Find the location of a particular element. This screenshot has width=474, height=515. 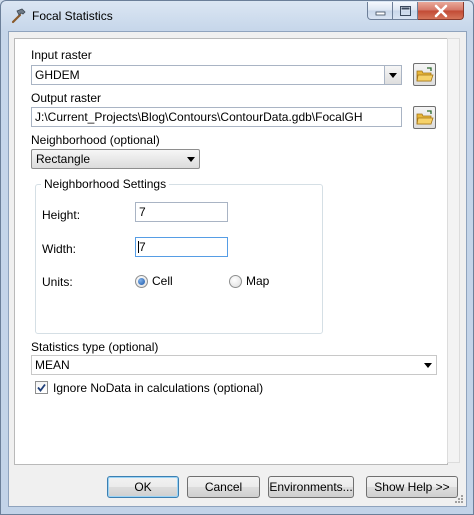

units-map-label: Map is located at coordinates (257, 281).